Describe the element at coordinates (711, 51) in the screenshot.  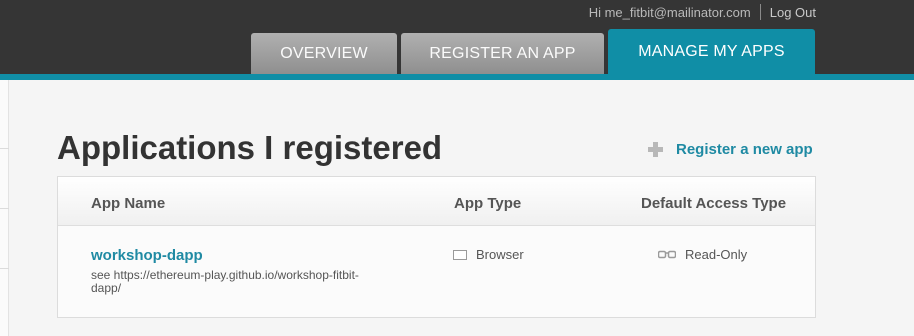
I see `tab-manage-my-apps: MANAGE MY APPS` at that location.